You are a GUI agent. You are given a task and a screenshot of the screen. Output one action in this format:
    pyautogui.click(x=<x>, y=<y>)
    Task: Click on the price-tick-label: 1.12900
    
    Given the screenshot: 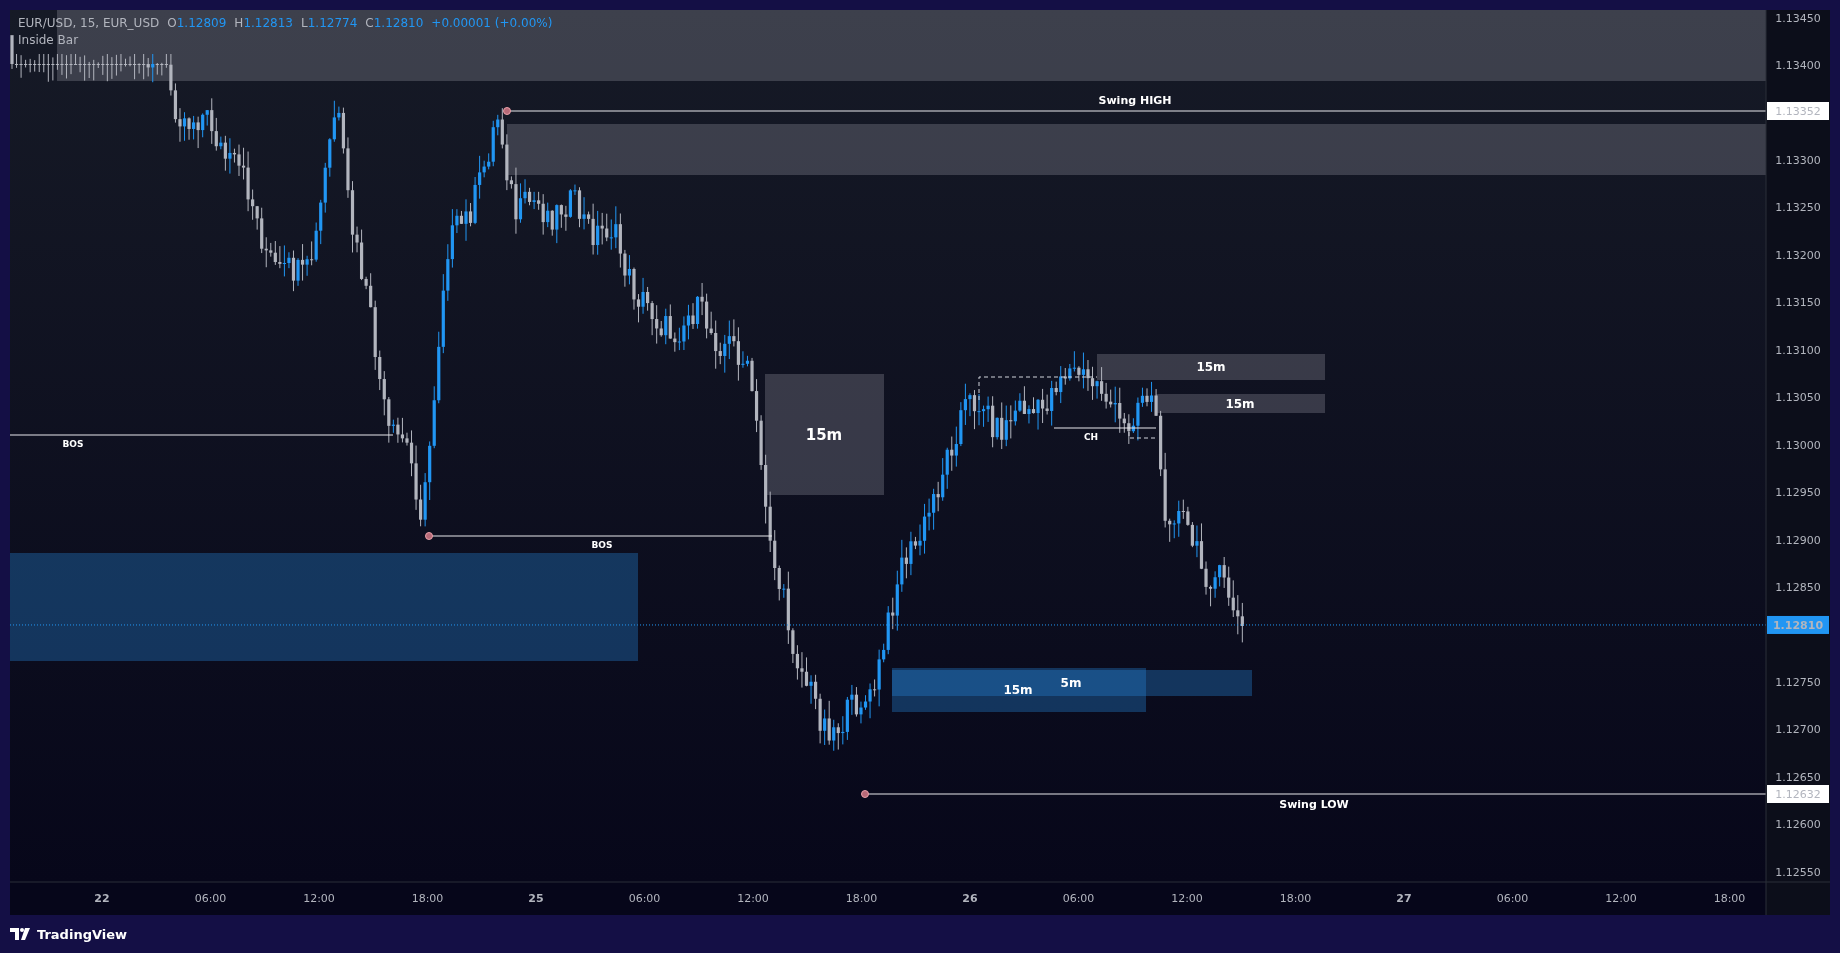 What is the action you would take?
    pyautogui.click(x=1798, y=540)
    